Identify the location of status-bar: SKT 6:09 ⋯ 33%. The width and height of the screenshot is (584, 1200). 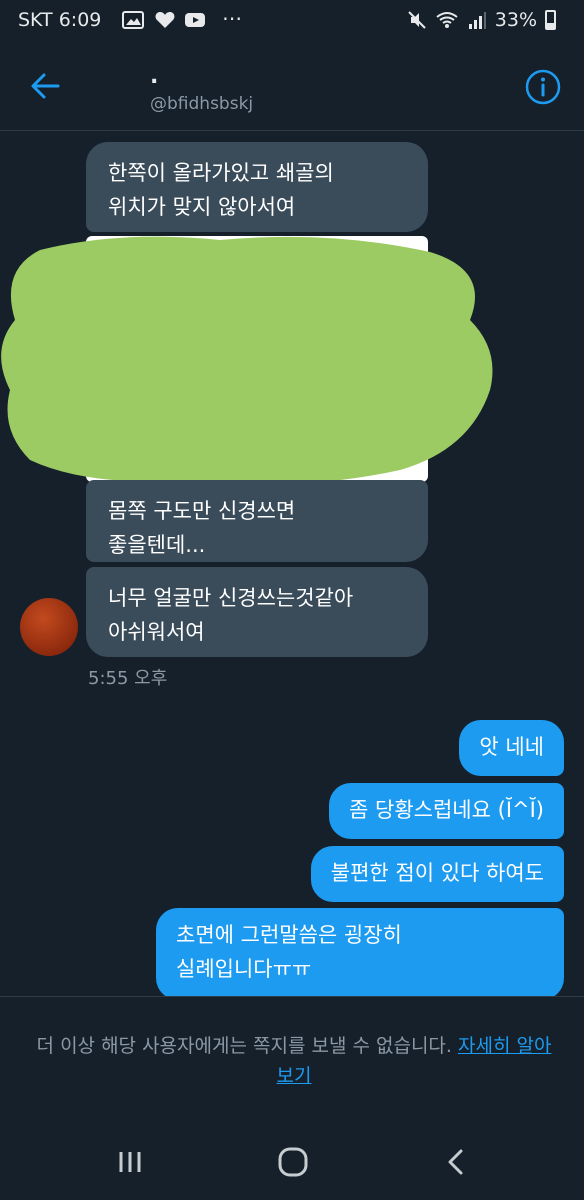
(292, 22).